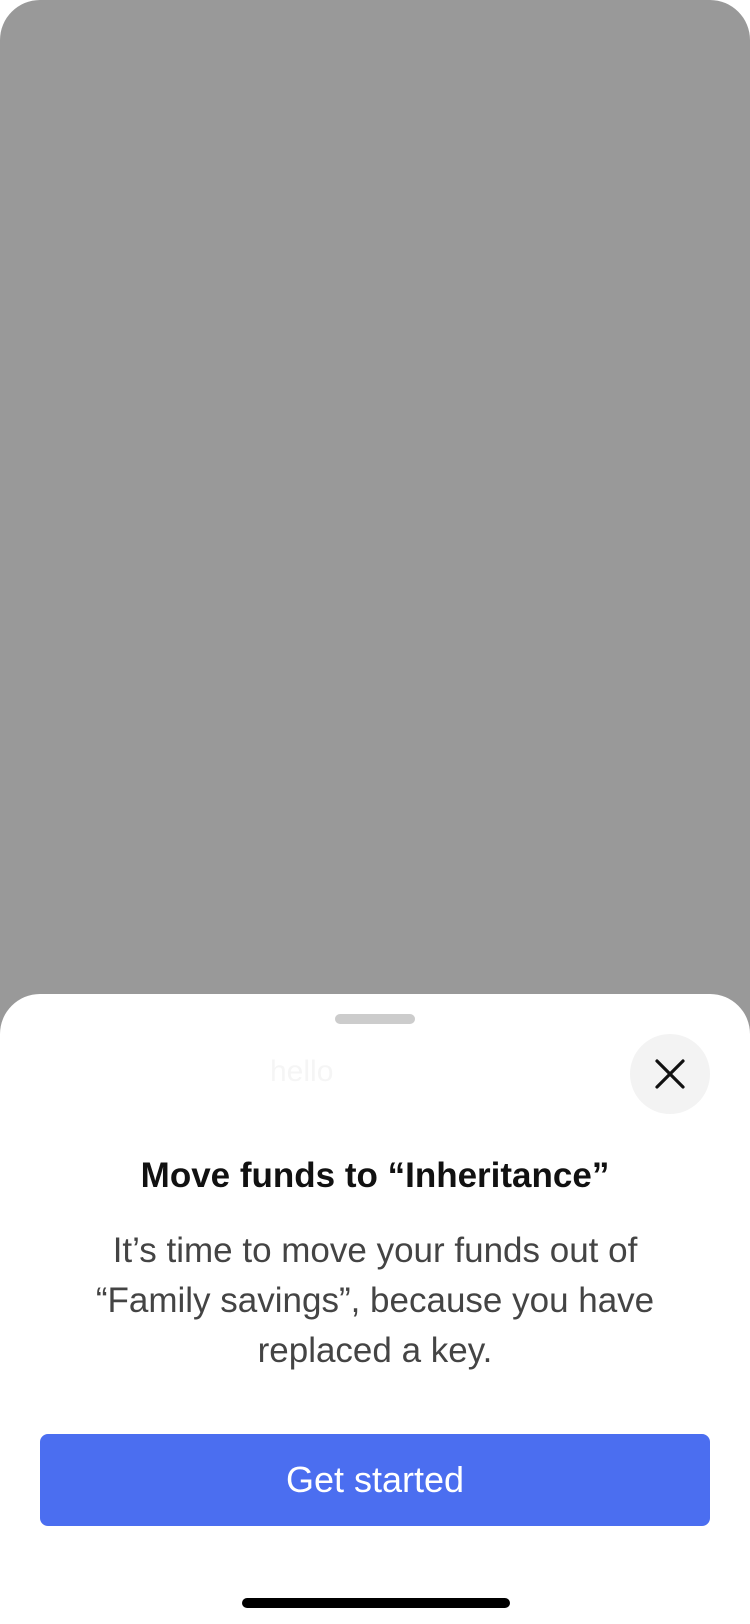  Describe the element at coordinates (375, 1480) in the screenshot. I see `get-started-button: Get started` at that location.